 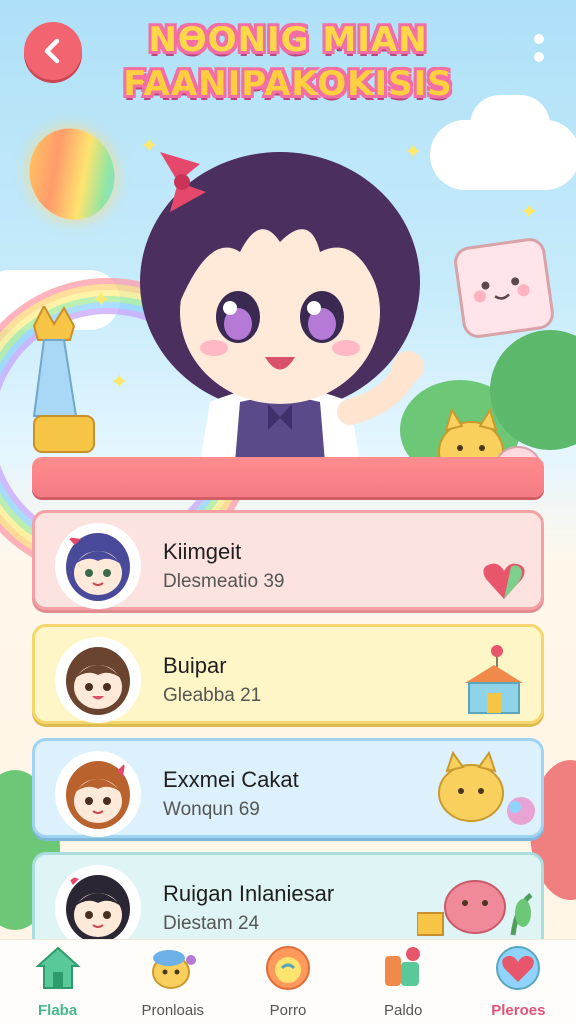 I want to click on face-icon, so click(x=287, y=968).